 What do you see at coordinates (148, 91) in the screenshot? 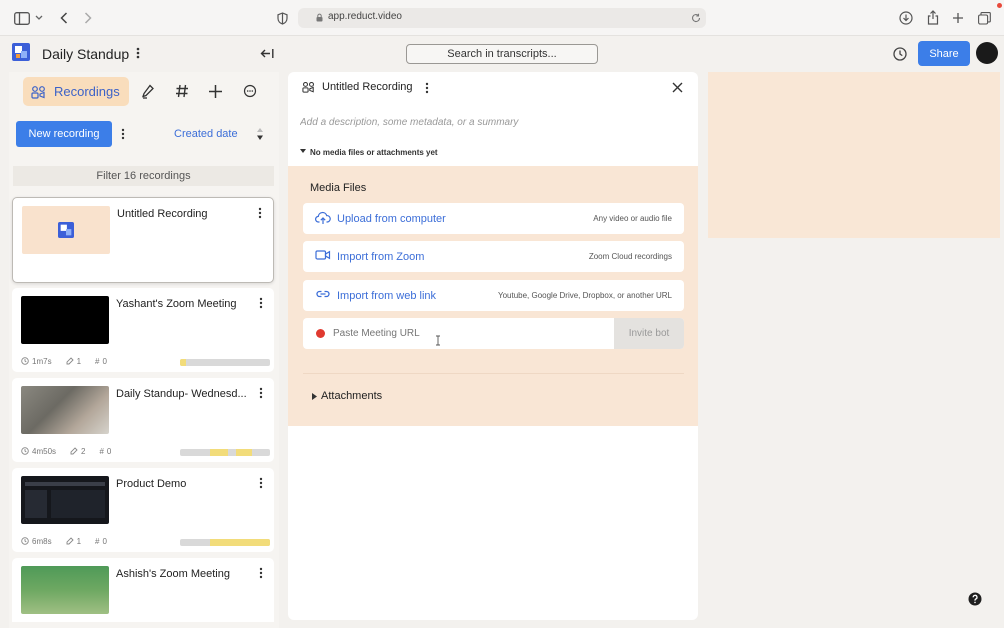
I see `tab-speakers-icon` at bounding box center [148, 91].